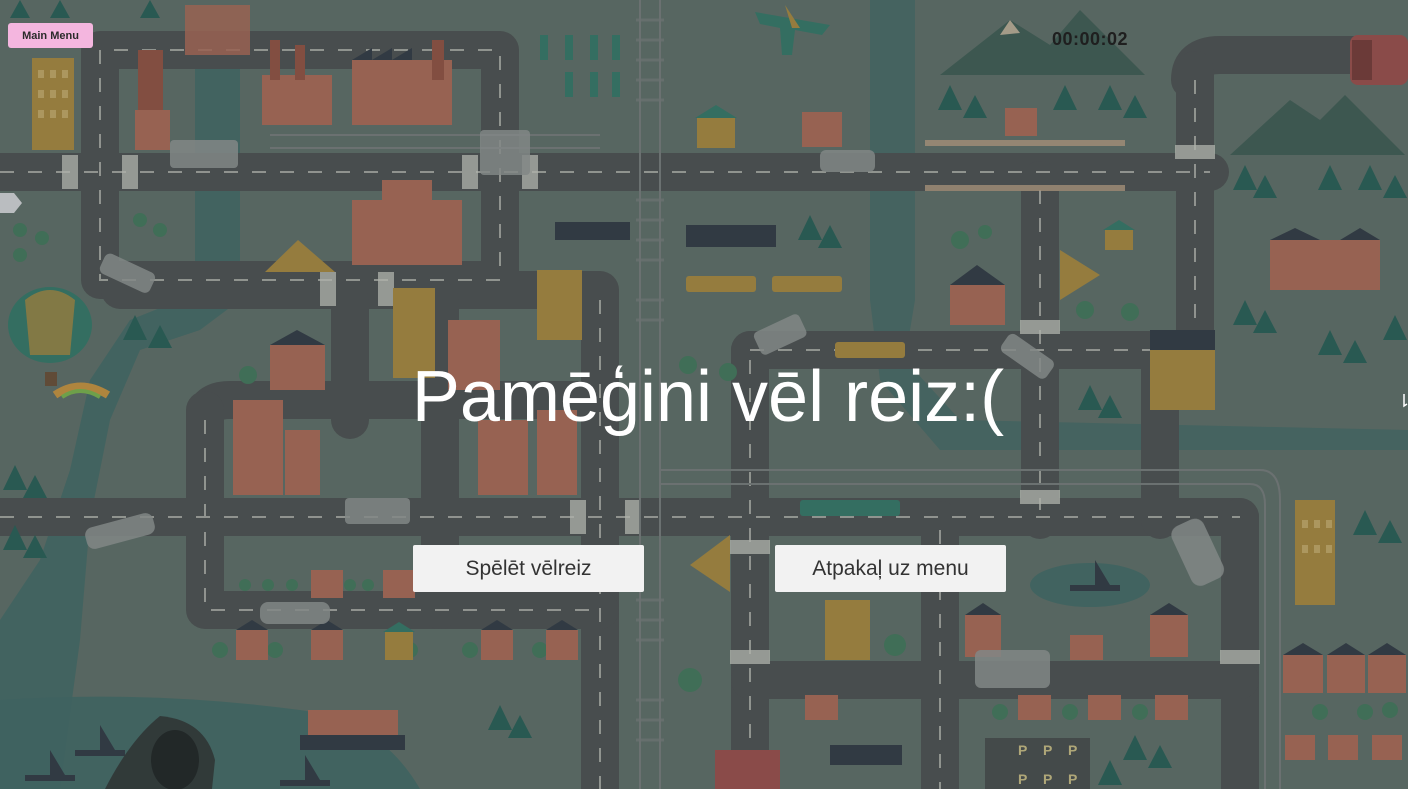 Image resolution: width=1408 pixels, height=789 pixels. What do you see at coordinates (528, 568) in the screenshot?
I see `play-again-button: Spēlēt vēlreiz` at bounding box center [528, 568].